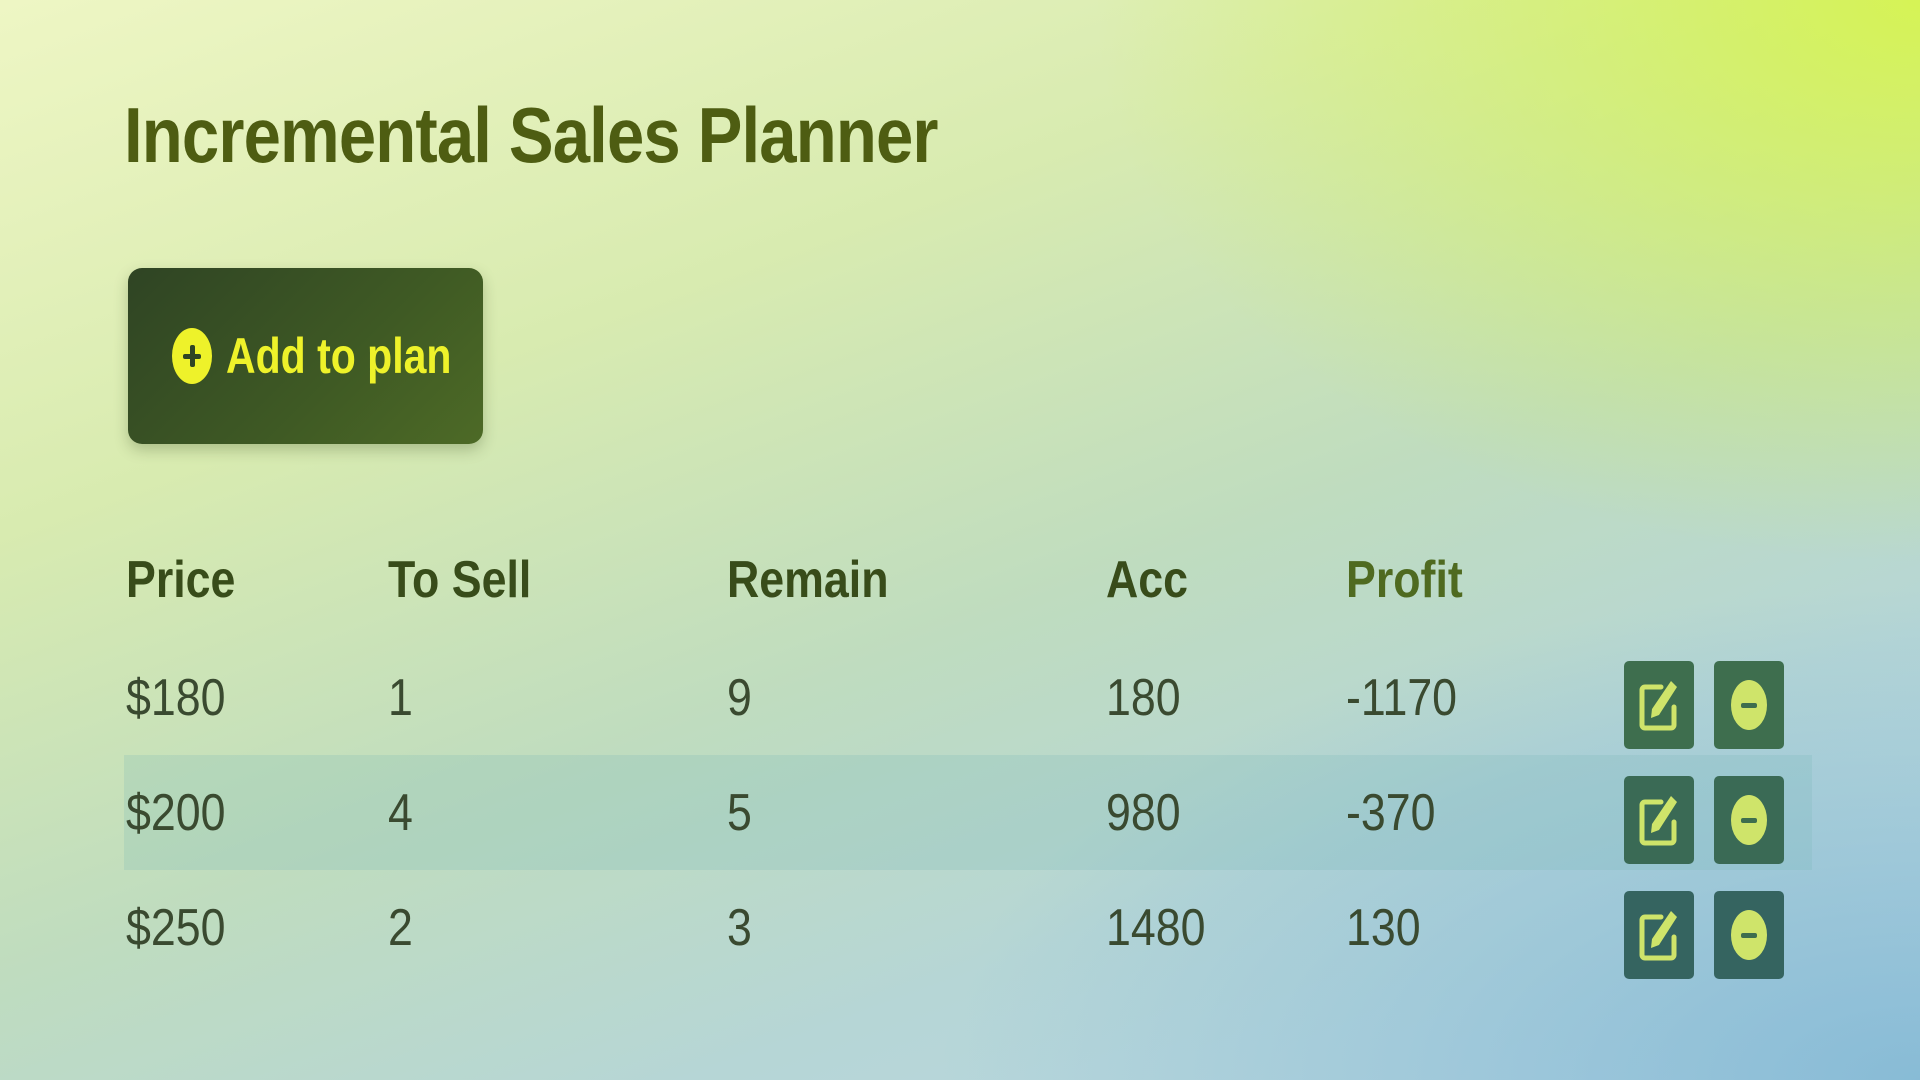  What do you see at coordinates (400, 812) in the screenshot?
I see `cell-to-sell: 4` at bounding box center [400, 812].